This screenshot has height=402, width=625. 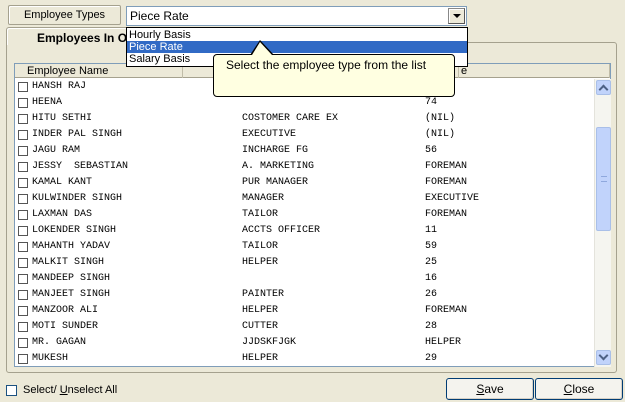 What do you see at coordinates (262, 48) in the screenshot?
I see `tooltip-pointer-fill` at bounding box center [262, 48].